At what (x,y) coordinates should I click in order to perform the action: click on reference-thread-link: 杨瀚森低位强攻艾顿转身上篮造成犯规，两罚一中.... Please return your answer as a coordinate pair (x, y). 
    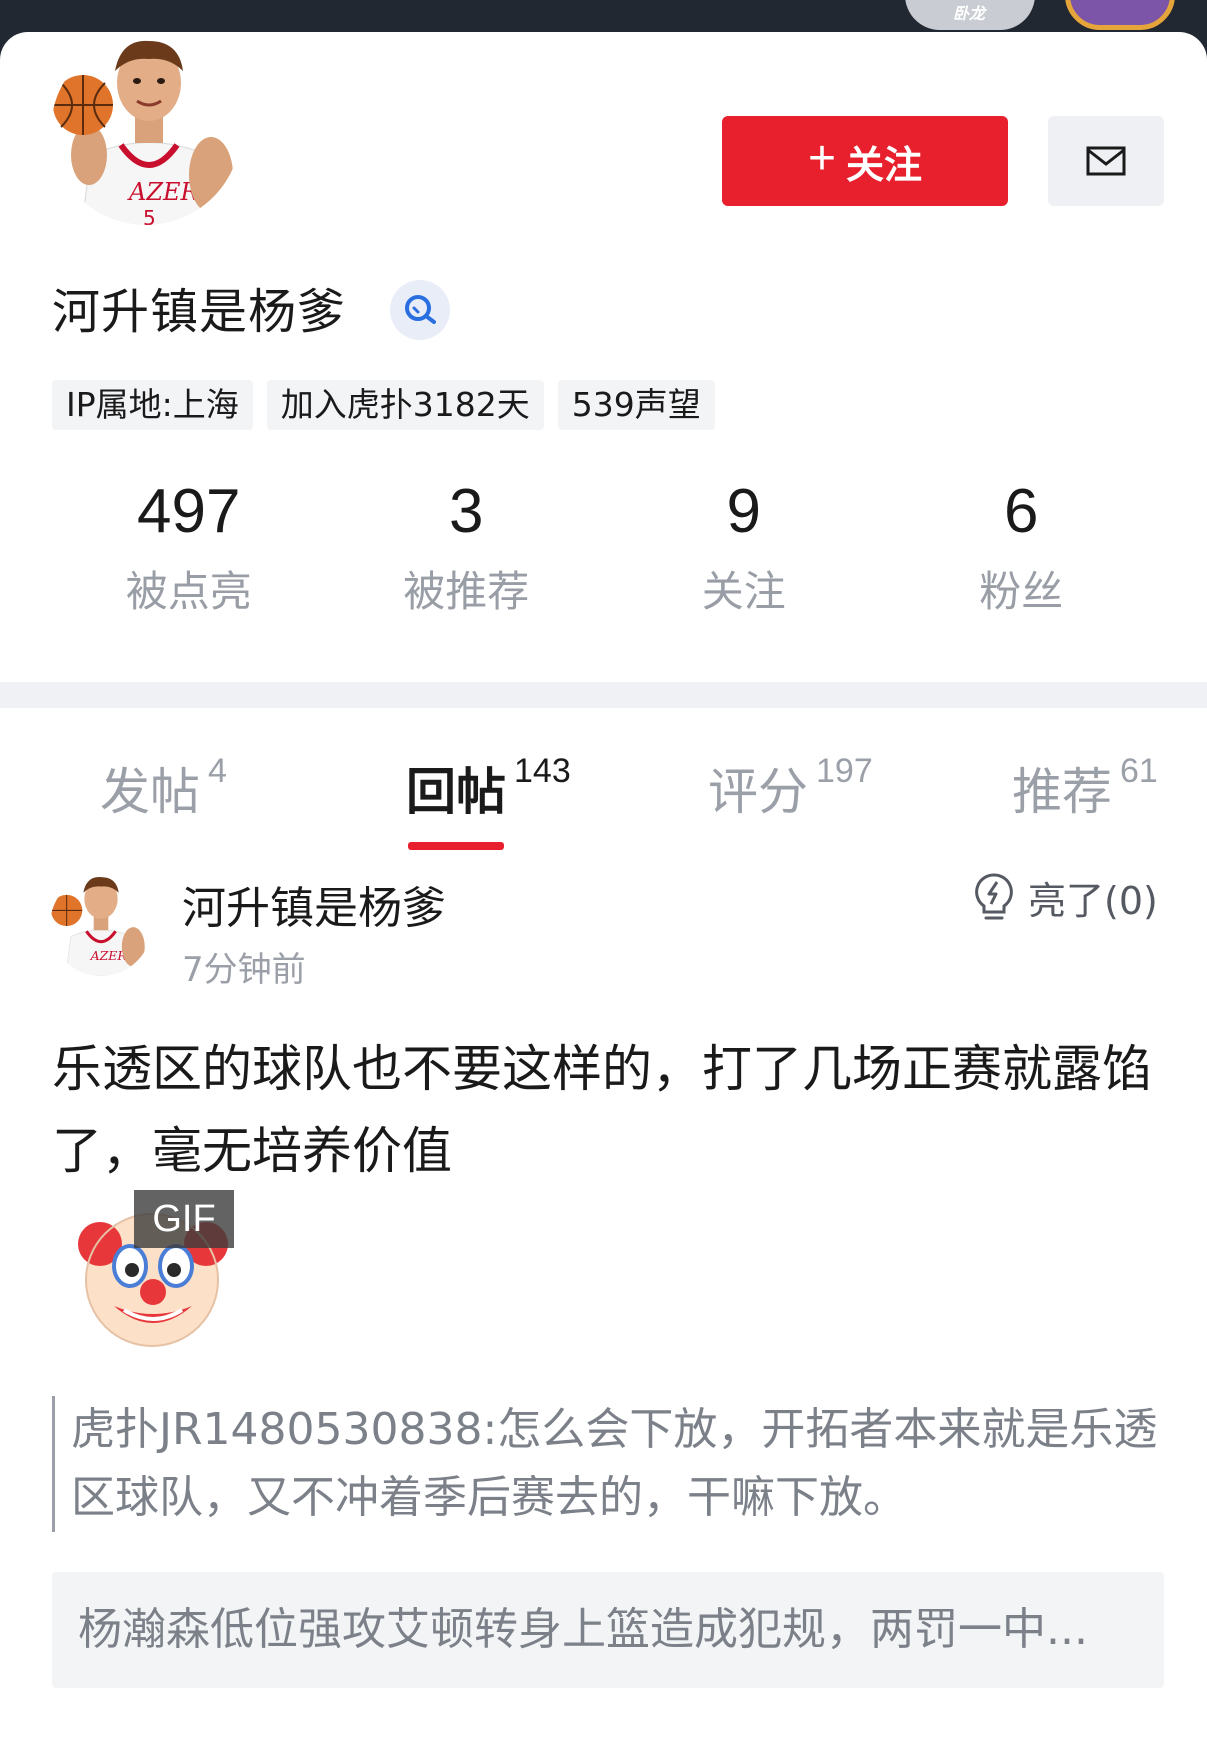
    Looking at the image, I should click on (608, 1630).